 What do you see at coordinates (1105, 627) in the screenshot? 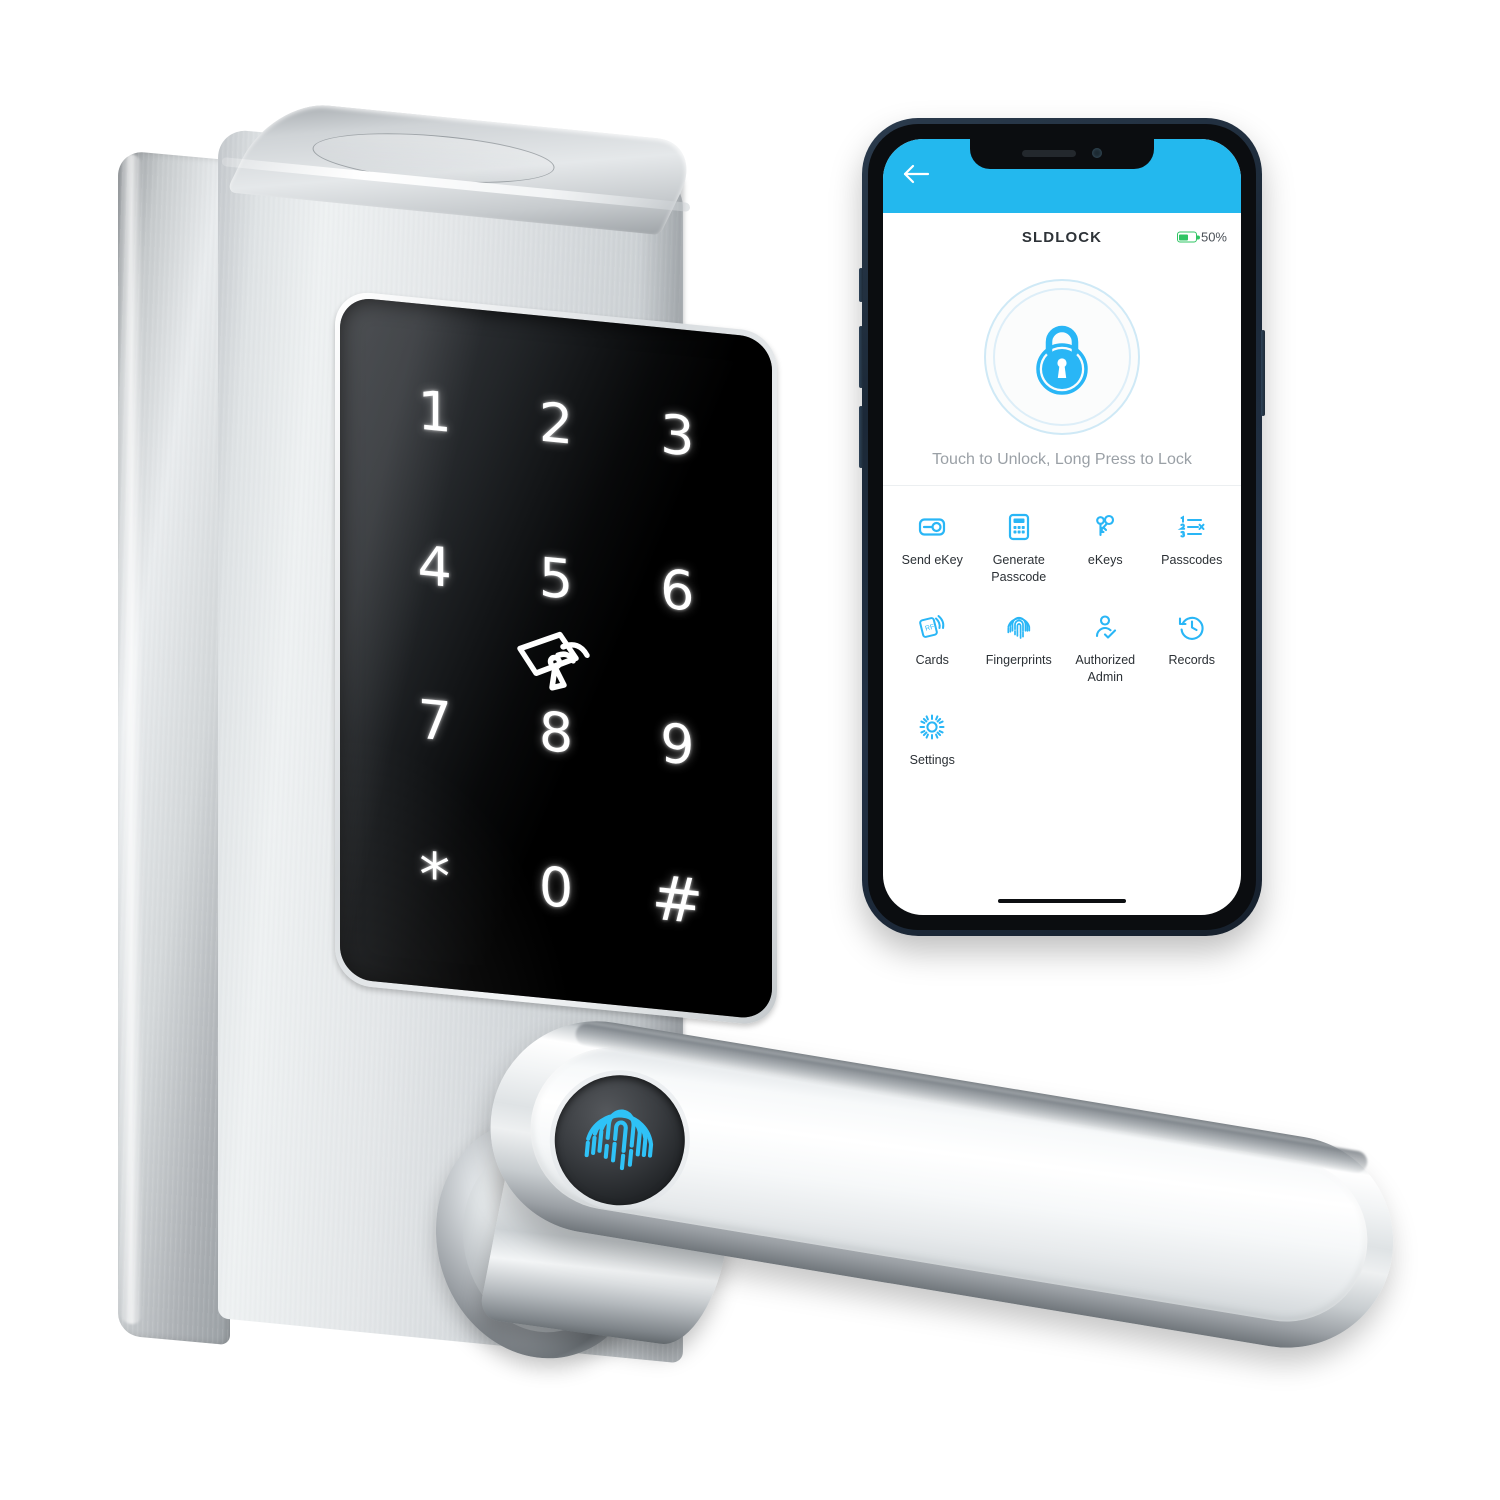
I see `person-check-icon` at bounding box center [1105, 627].